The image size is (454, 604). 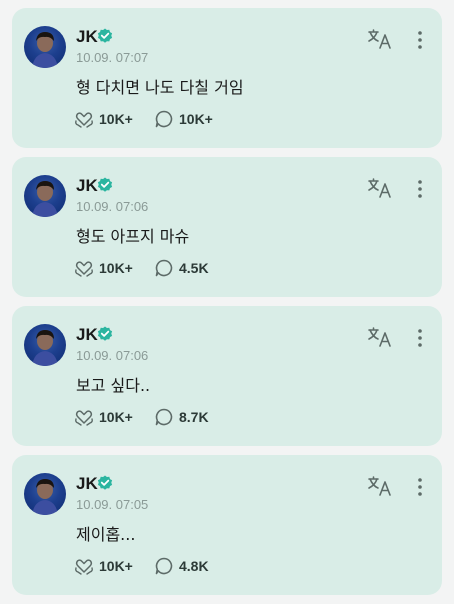 I want to click on comments-button: 4.5K, so click(x=181, y=268).